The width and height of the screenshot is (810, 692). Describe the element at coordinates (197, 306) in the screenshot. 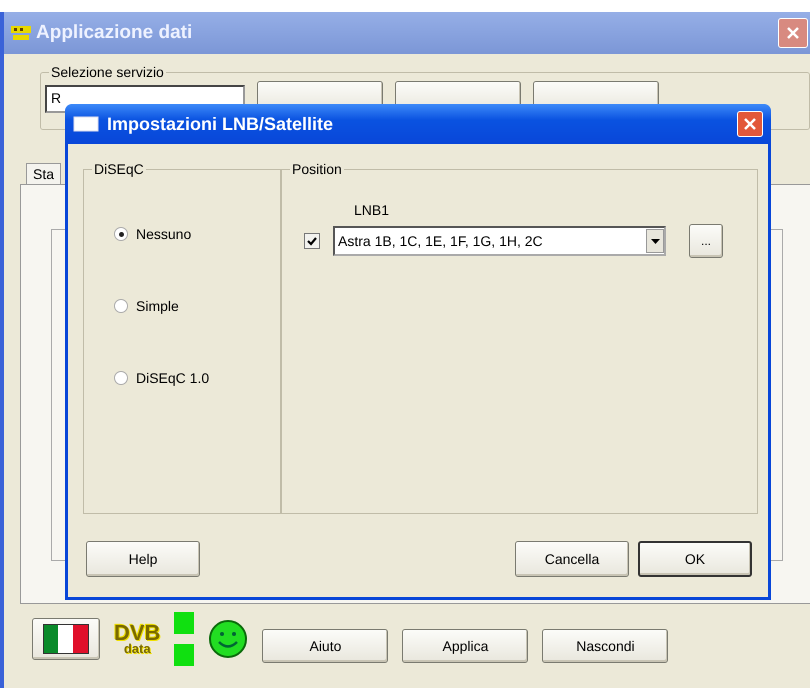

I see `radio-option: Simple` at that location.